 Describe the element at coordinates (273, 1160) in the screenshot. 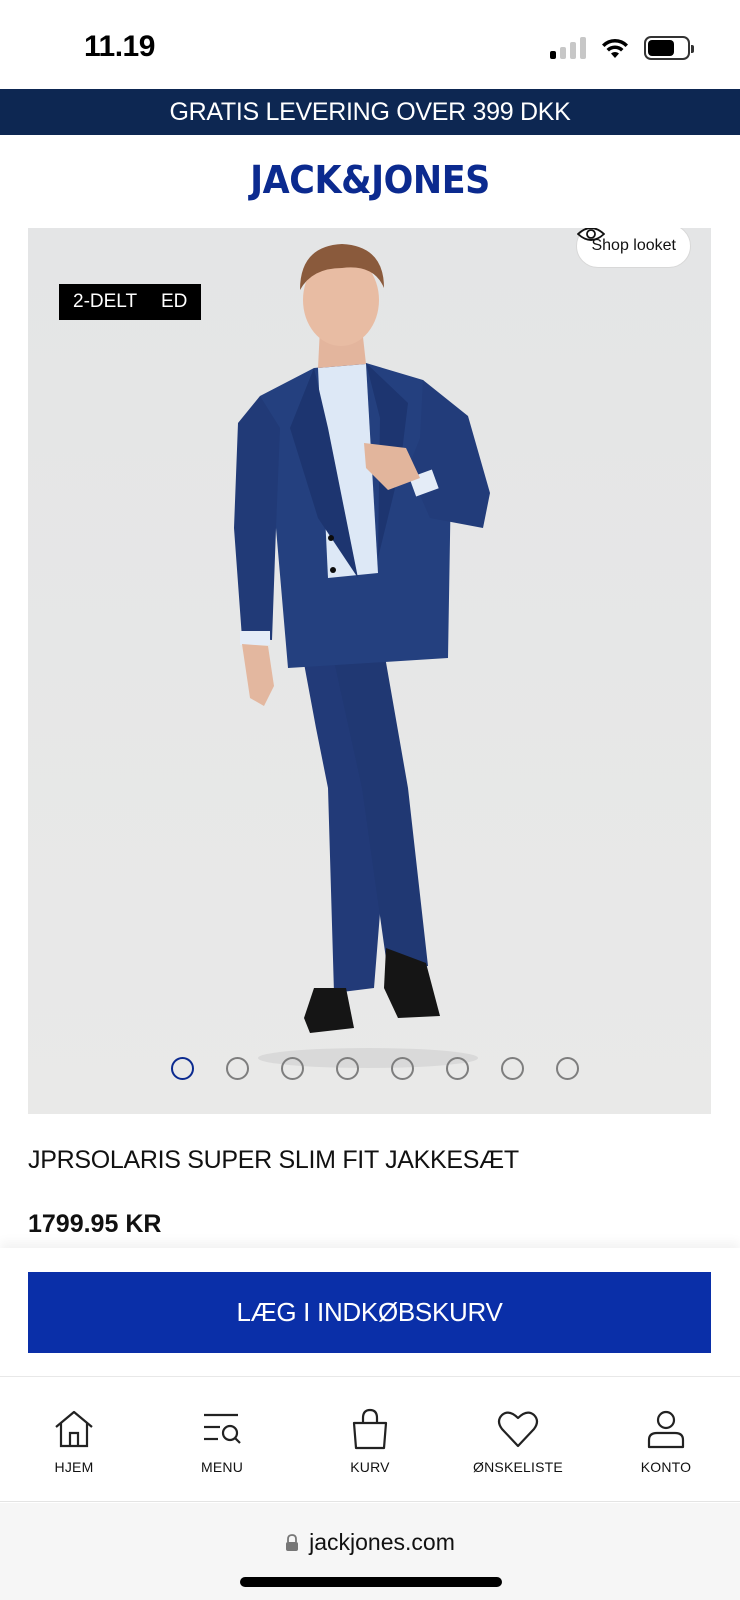

I see `product-title: JPRSOLARIS SUPER SLIM FIT JAKKESÆT` at that location.